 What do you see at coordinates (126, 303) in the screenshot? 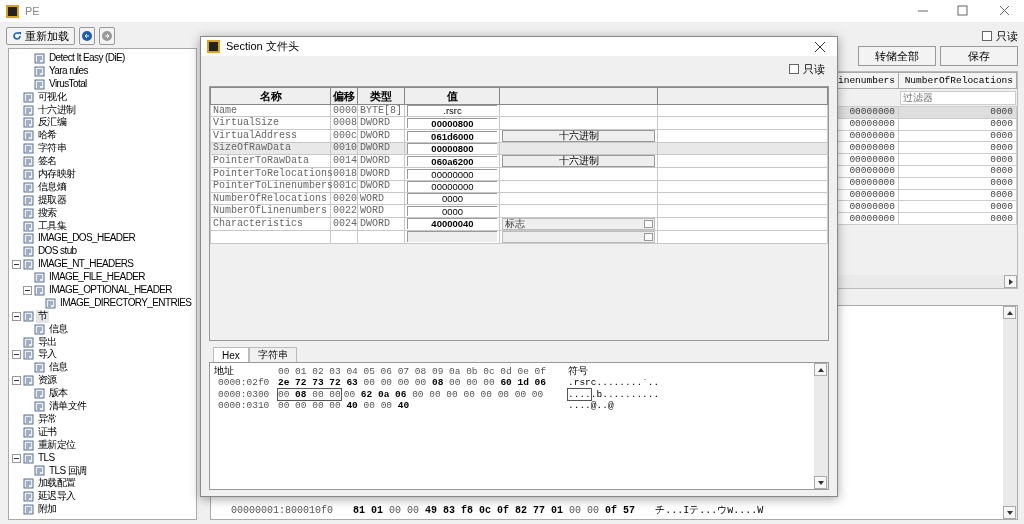
I see `tree-item: IMAGE_DIRECTORY_ENTRIES` at bounding box center [126, 303].